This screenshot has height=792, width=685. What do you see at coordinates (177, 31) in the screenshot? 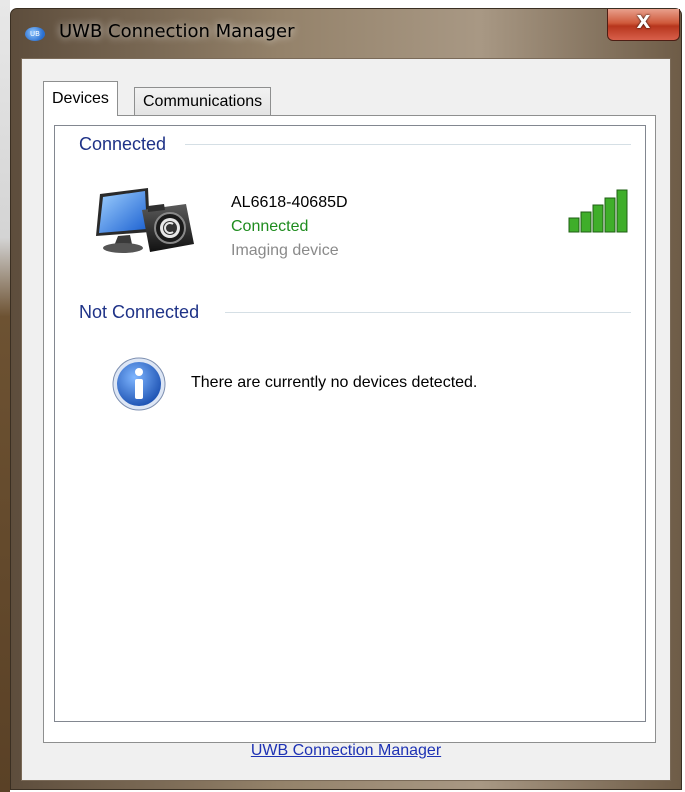
I see `window-title: UWB Connection Manager` at bounding box center [177, 31].